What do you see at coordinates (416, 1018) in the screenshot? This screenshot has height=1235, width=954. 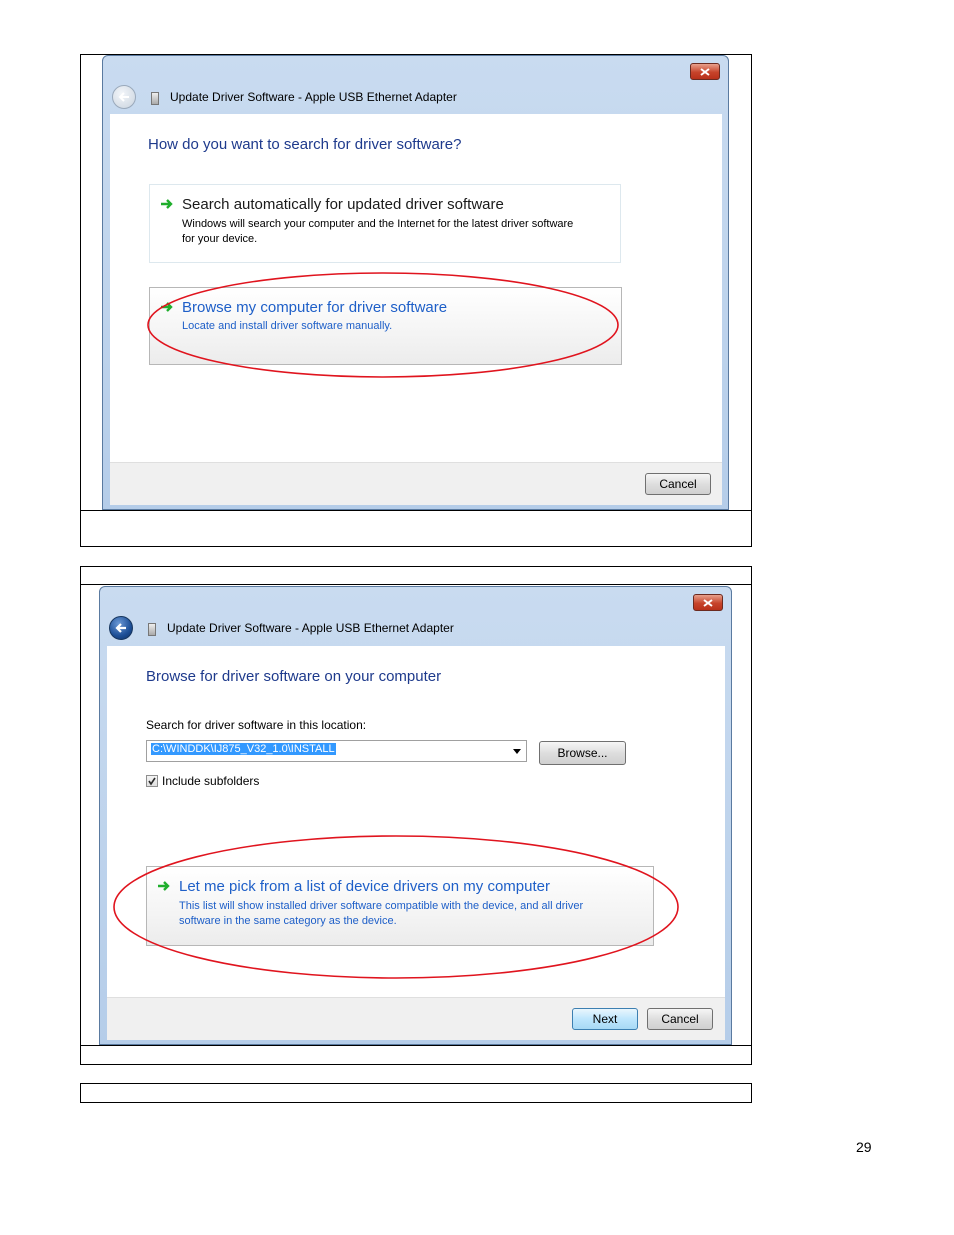 I see `dialog-footer: Next Cancel` at bounding box center [416, 1018].